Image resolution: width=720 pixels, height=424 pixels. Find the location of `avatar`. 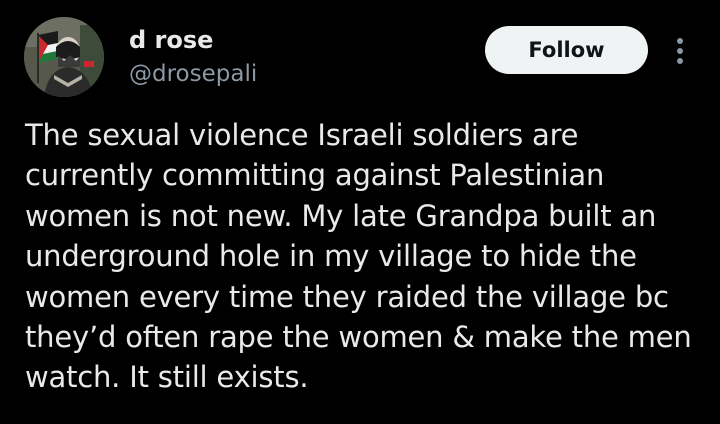

avatar is located at coordinates (64, 57).